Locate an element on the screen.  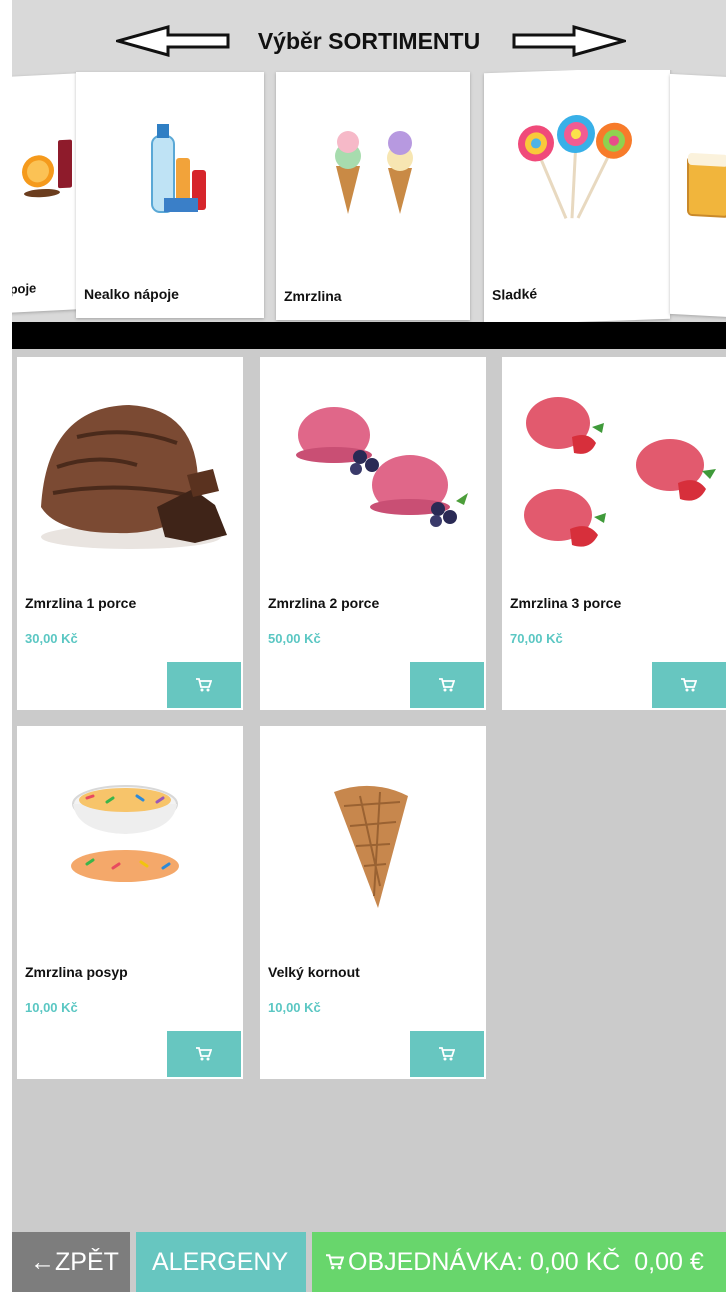
category-header: Výběr SORTIMENTU is located at coordinates (369, 35).